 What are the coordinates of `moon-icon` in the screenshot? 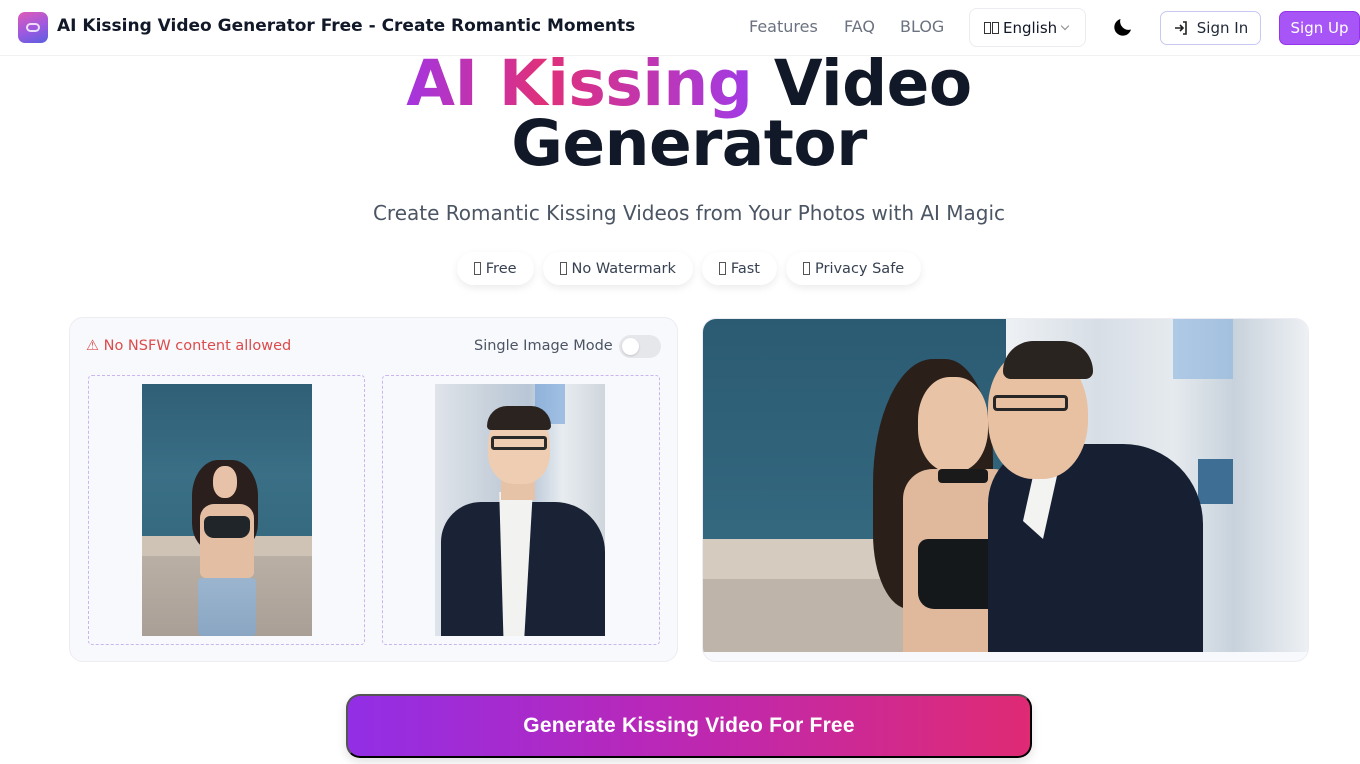 It's located at (1122, 27).